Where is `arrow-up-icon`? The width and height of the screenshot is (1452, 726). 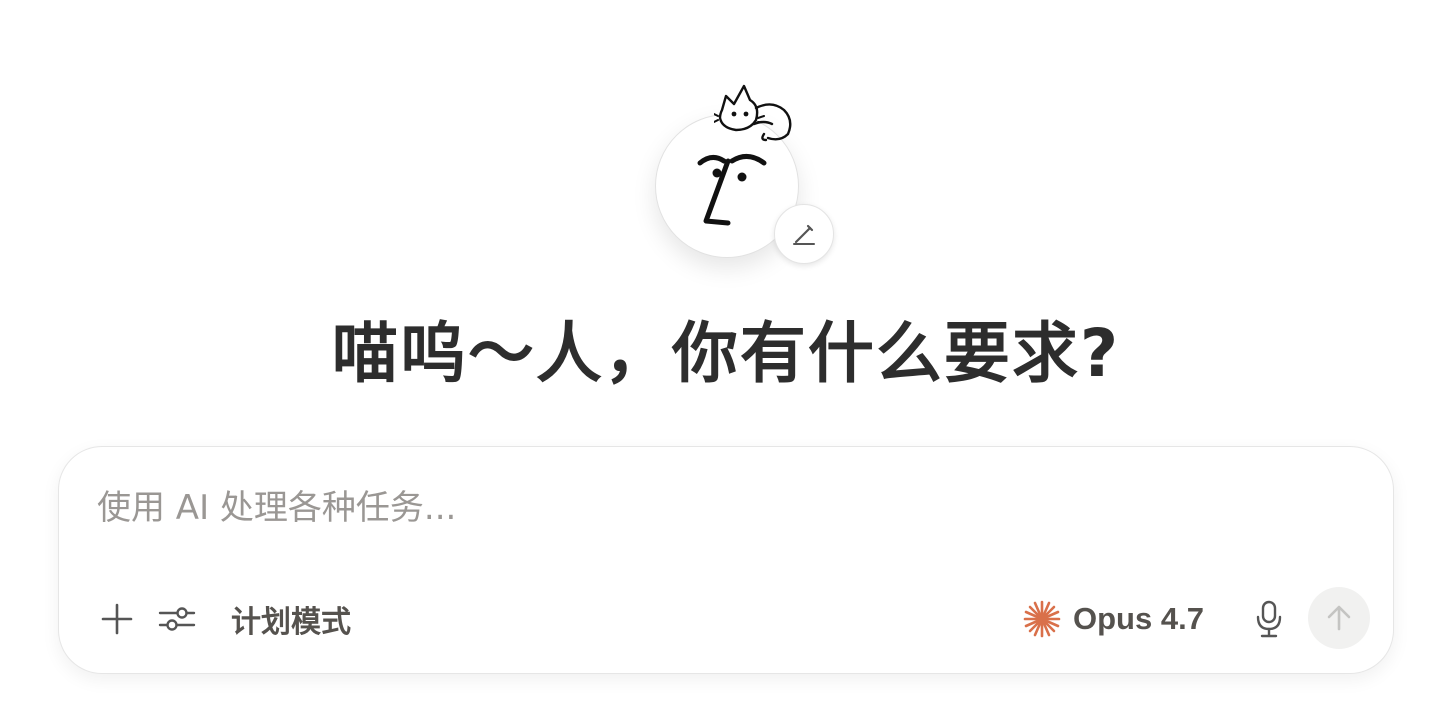 arrow-up-icon is located at coordinates (1339, 618).